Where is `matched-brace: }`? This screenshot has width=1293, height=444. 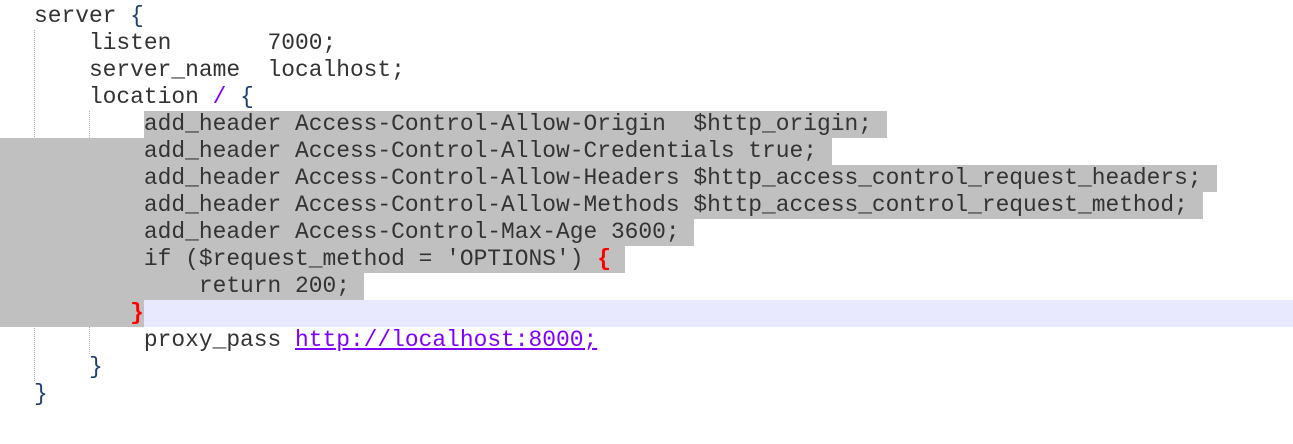
matched-brace: } is located at coordinates (137, 313).